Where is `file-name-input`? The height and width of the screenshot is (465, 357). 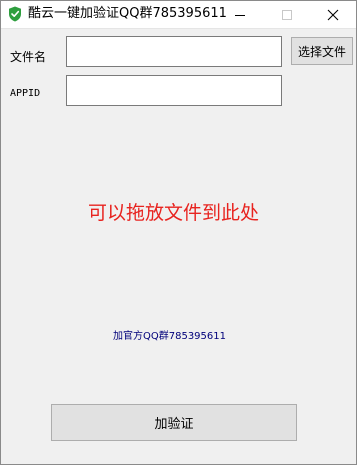
file-name-input is located at coordinates (174, 51).